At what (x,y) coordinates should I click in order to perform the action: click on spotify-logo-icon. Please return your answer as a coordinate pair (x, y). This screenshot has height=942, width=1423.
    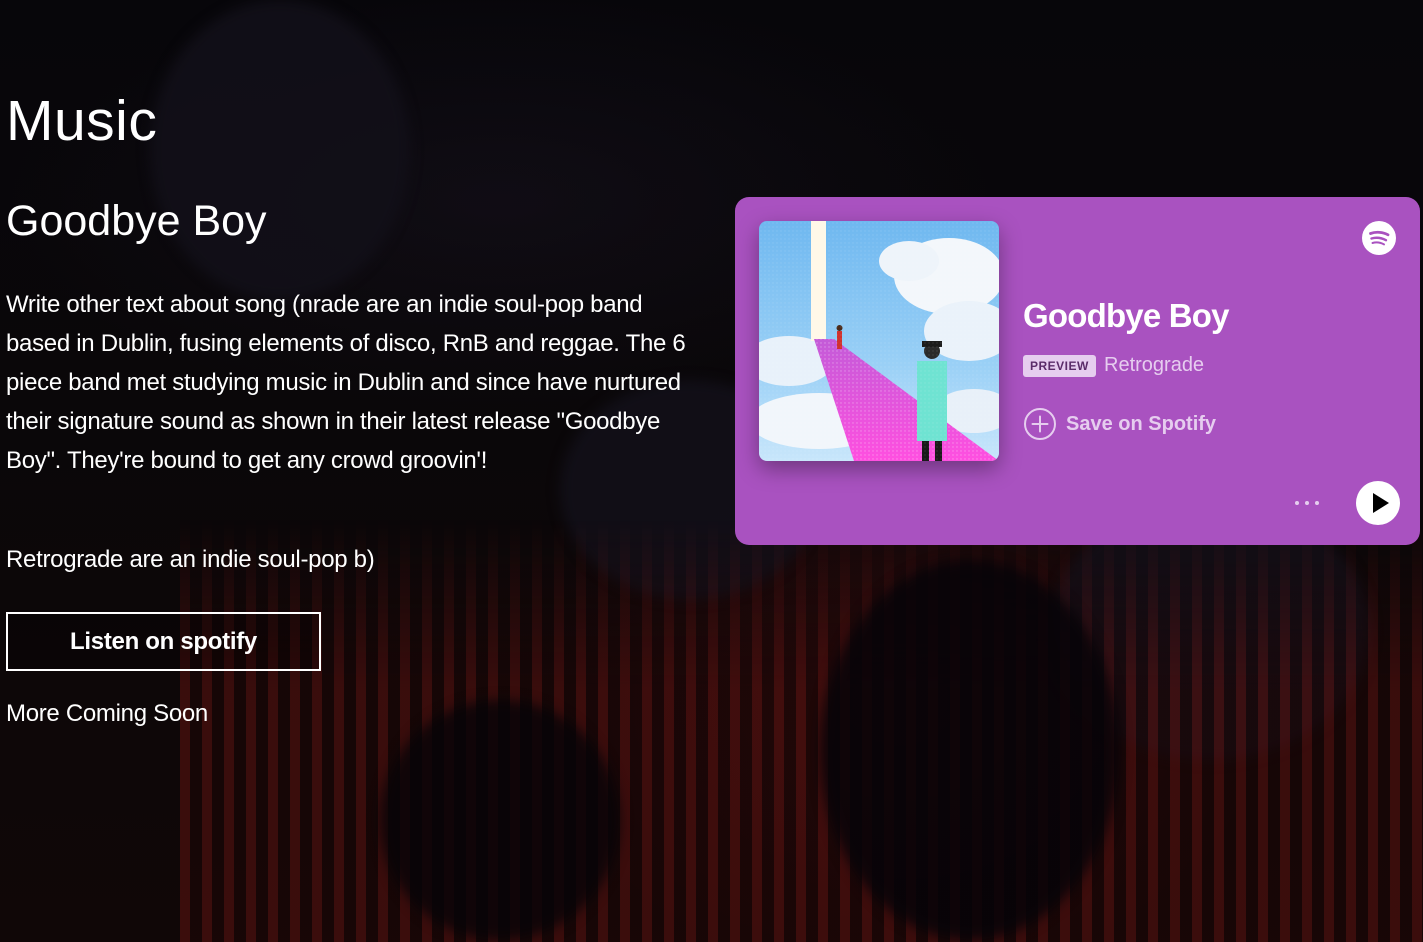
    Looking at the image, I should click on (1379, 238).